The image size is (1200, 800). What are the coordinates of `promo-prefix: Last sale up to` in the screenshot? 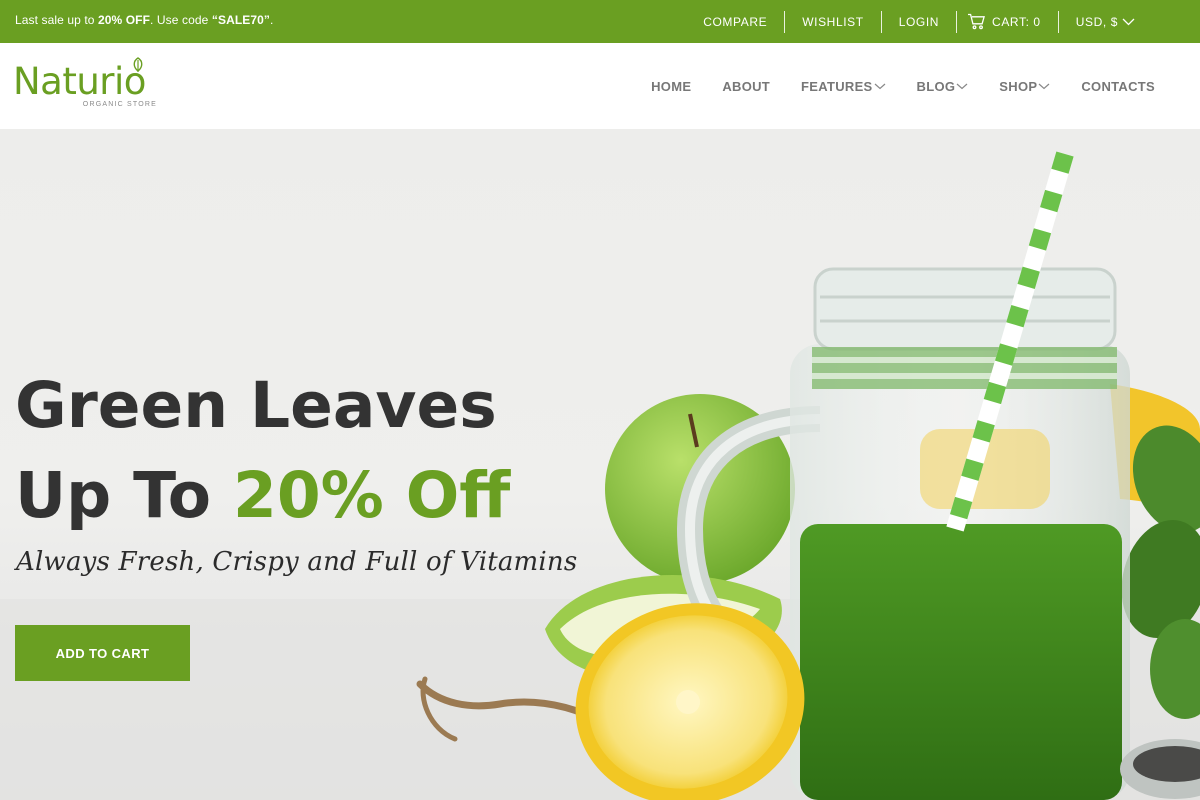 It's located at (56, 20).